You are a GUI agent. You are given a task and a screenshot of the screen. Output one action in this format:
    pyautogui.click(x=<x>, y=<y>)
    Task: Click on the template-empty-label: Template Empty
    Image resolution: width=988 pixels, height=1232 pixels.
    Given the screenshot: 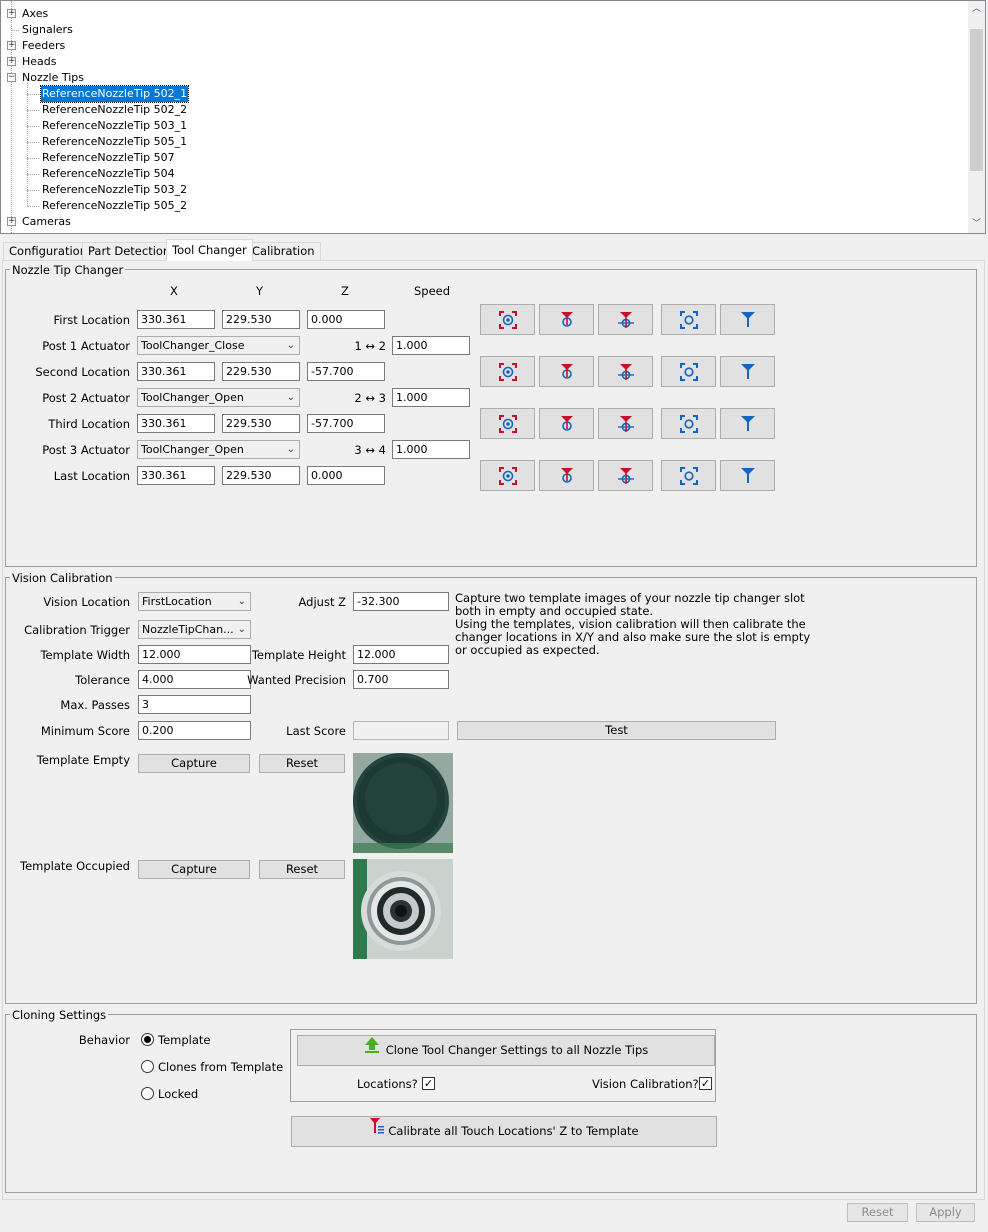 What is the action you would take?
    pyautogui.click(x=83, y=760)
    